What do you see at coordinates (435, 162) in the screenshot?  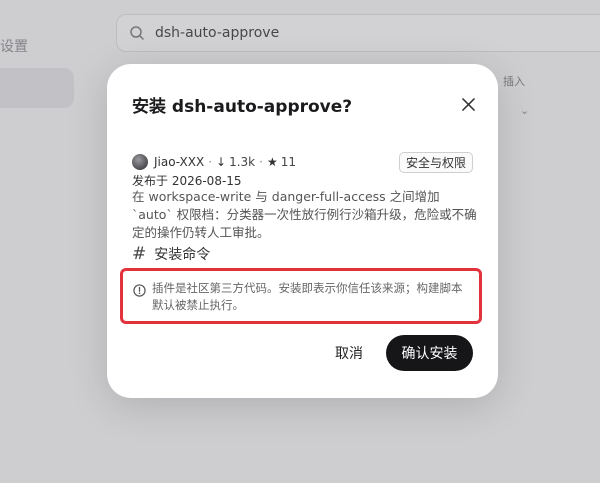 I see `category-badge: 安全与权限` at bounding box center [435, 162].